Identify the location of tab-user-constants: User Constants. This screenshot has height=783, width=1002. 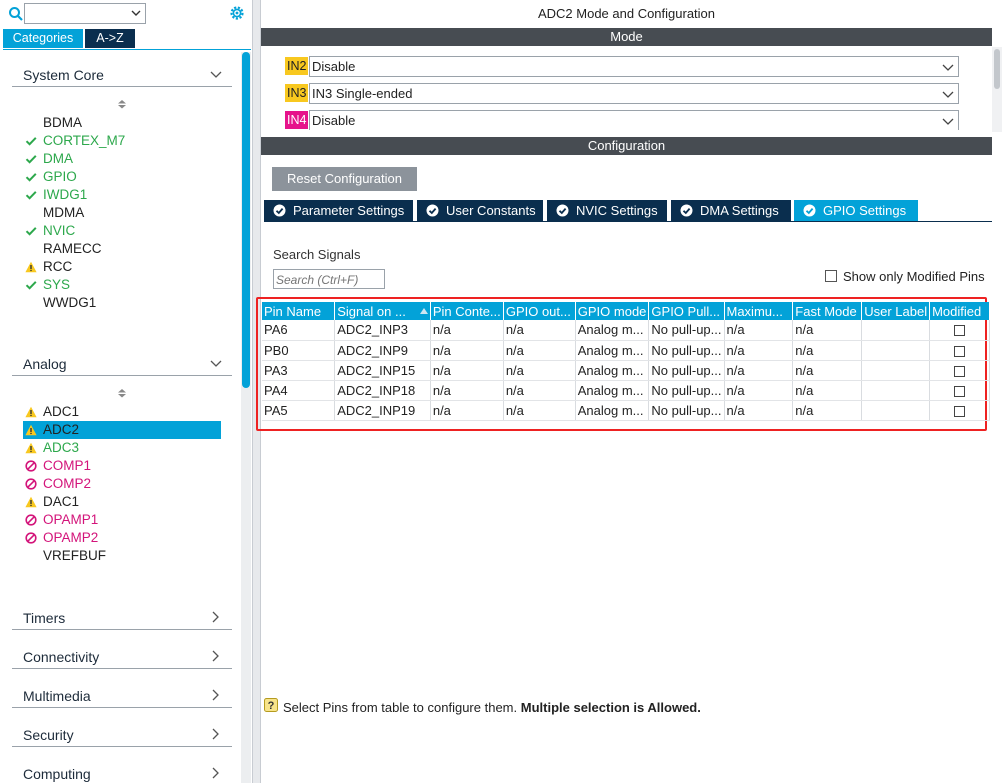
(480, 210).